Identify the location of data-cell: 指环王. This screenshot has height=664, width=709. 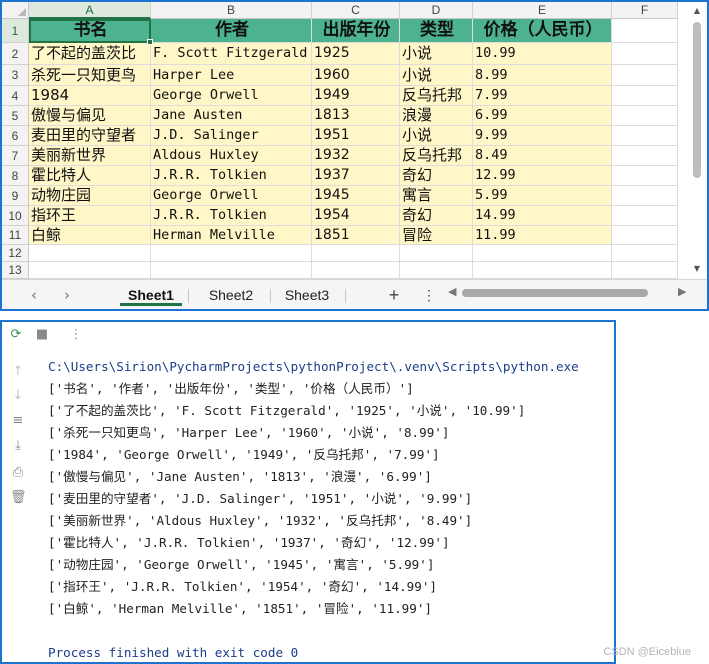
(90, 216).